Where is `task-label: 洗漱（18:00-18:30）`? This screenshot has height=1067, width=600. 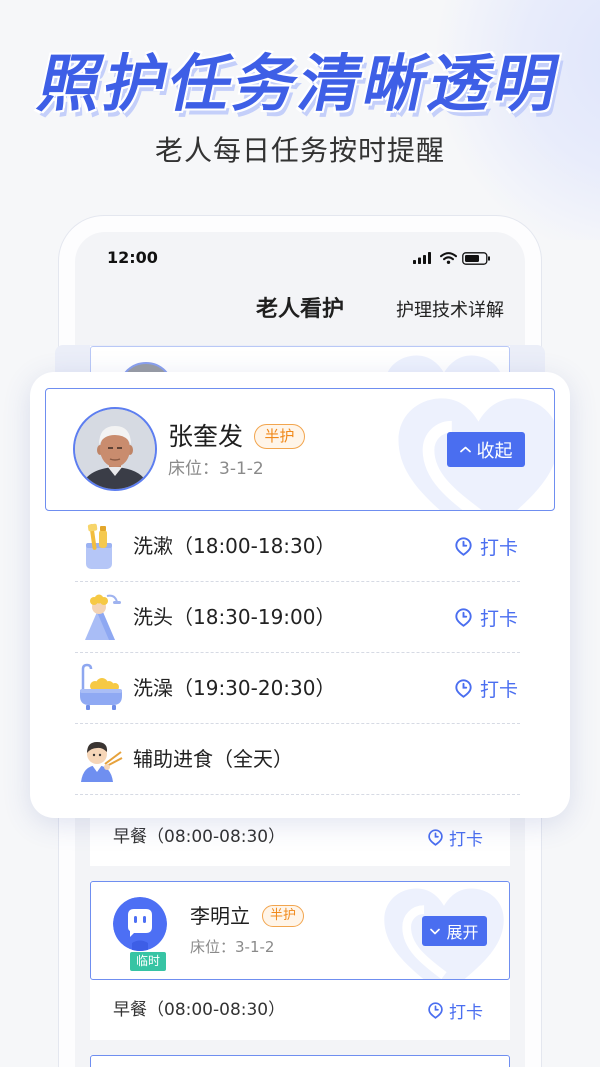
task-label: 洗漱（18:00-18:30） is located at coordinates (234, 546).